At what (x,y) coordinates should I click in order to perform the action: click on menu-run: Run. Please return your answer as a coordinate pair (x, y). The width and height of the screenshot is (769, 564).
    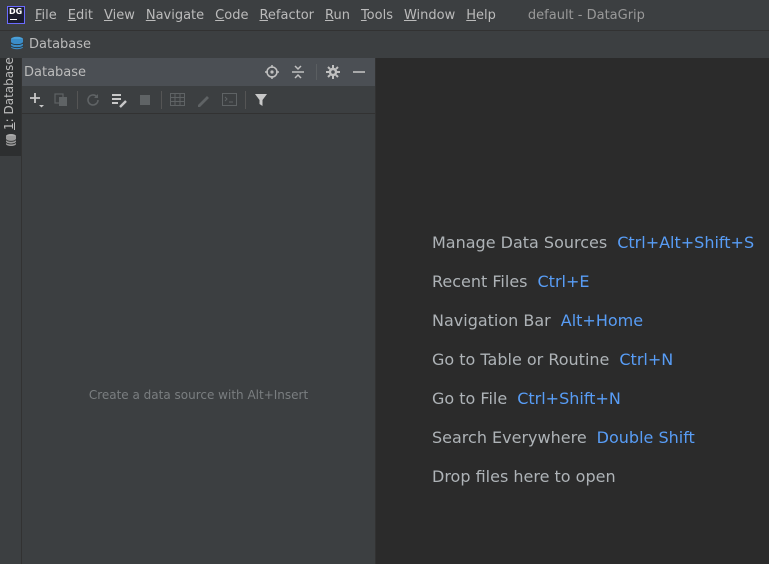
    Looking at the image, I should click on (337, 15).